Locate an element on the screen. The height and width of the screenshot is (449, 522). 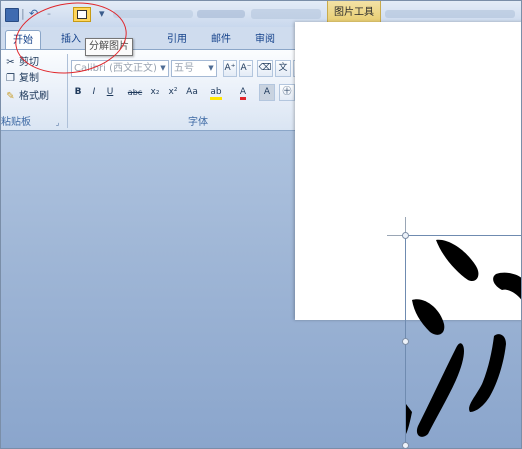
tab-review: 审阅 is located at coordinates (265, 39).